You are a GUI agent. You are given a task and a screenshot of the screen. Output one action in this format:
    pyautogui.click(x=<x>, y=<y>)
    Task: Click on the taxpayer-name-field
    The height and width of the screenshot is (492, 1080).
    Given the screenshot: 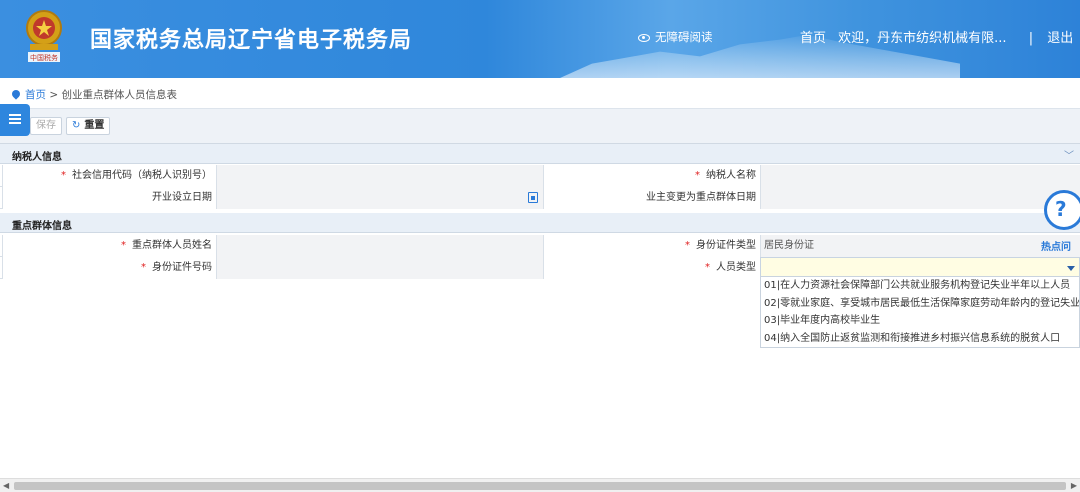 What is the action you would take?
    pyautogui.click(x=920, y=176)
    